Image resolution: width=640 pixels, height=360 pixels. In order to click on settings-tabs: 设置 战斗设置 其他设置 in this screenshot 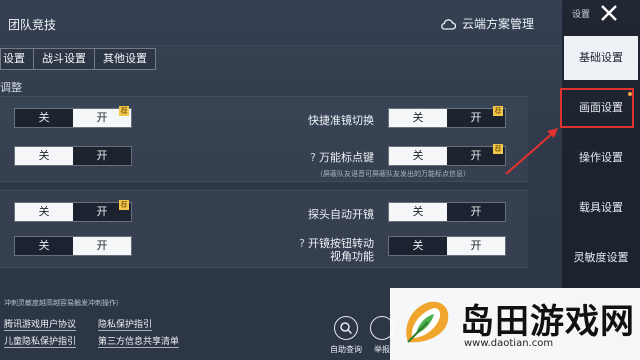, I will do `click(78, 59)`.